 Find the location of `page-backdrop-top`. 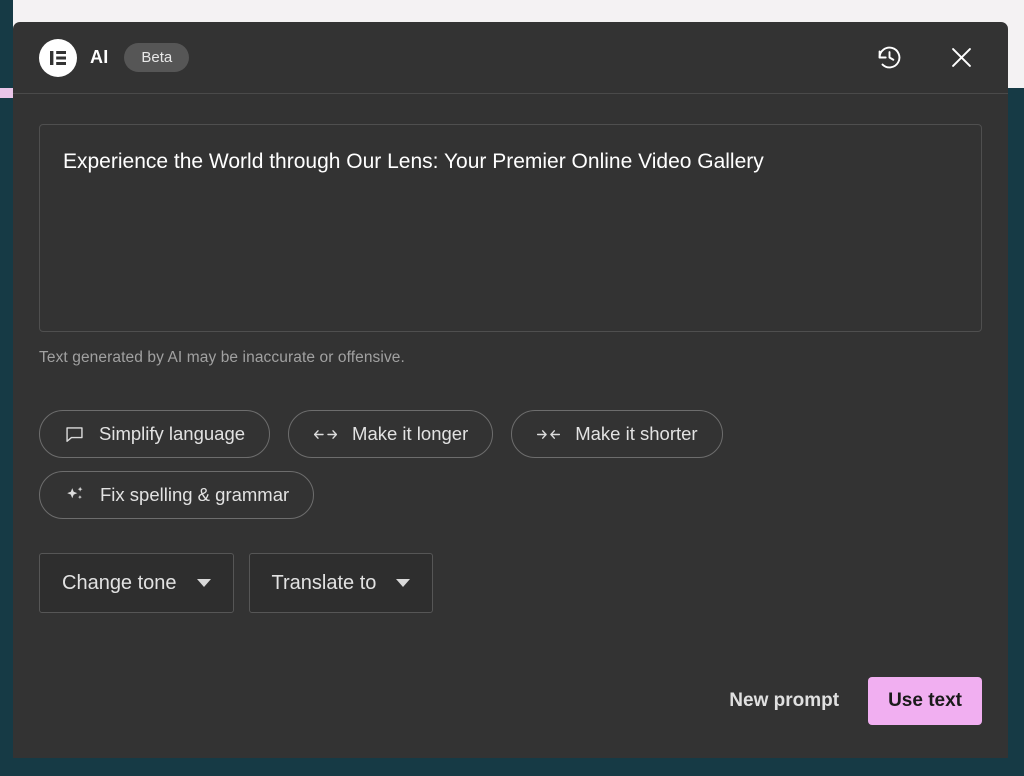

page-backdrop-top is located at coordinates (512, 12).